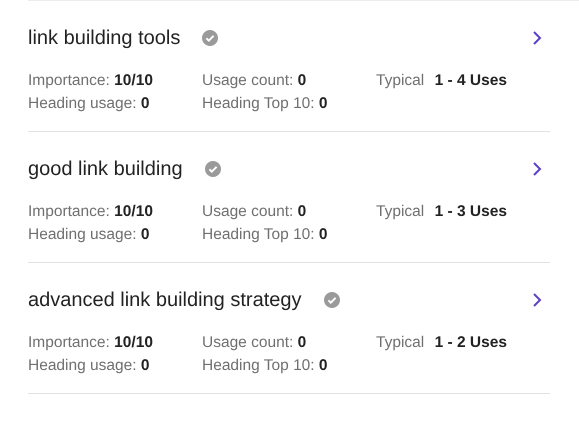 The image size is (579, 446). Describe the element at coordinates (442, 81) in the screenshot. I see `typical-uses-text: Typical 1 - 4 Uses` at that location.